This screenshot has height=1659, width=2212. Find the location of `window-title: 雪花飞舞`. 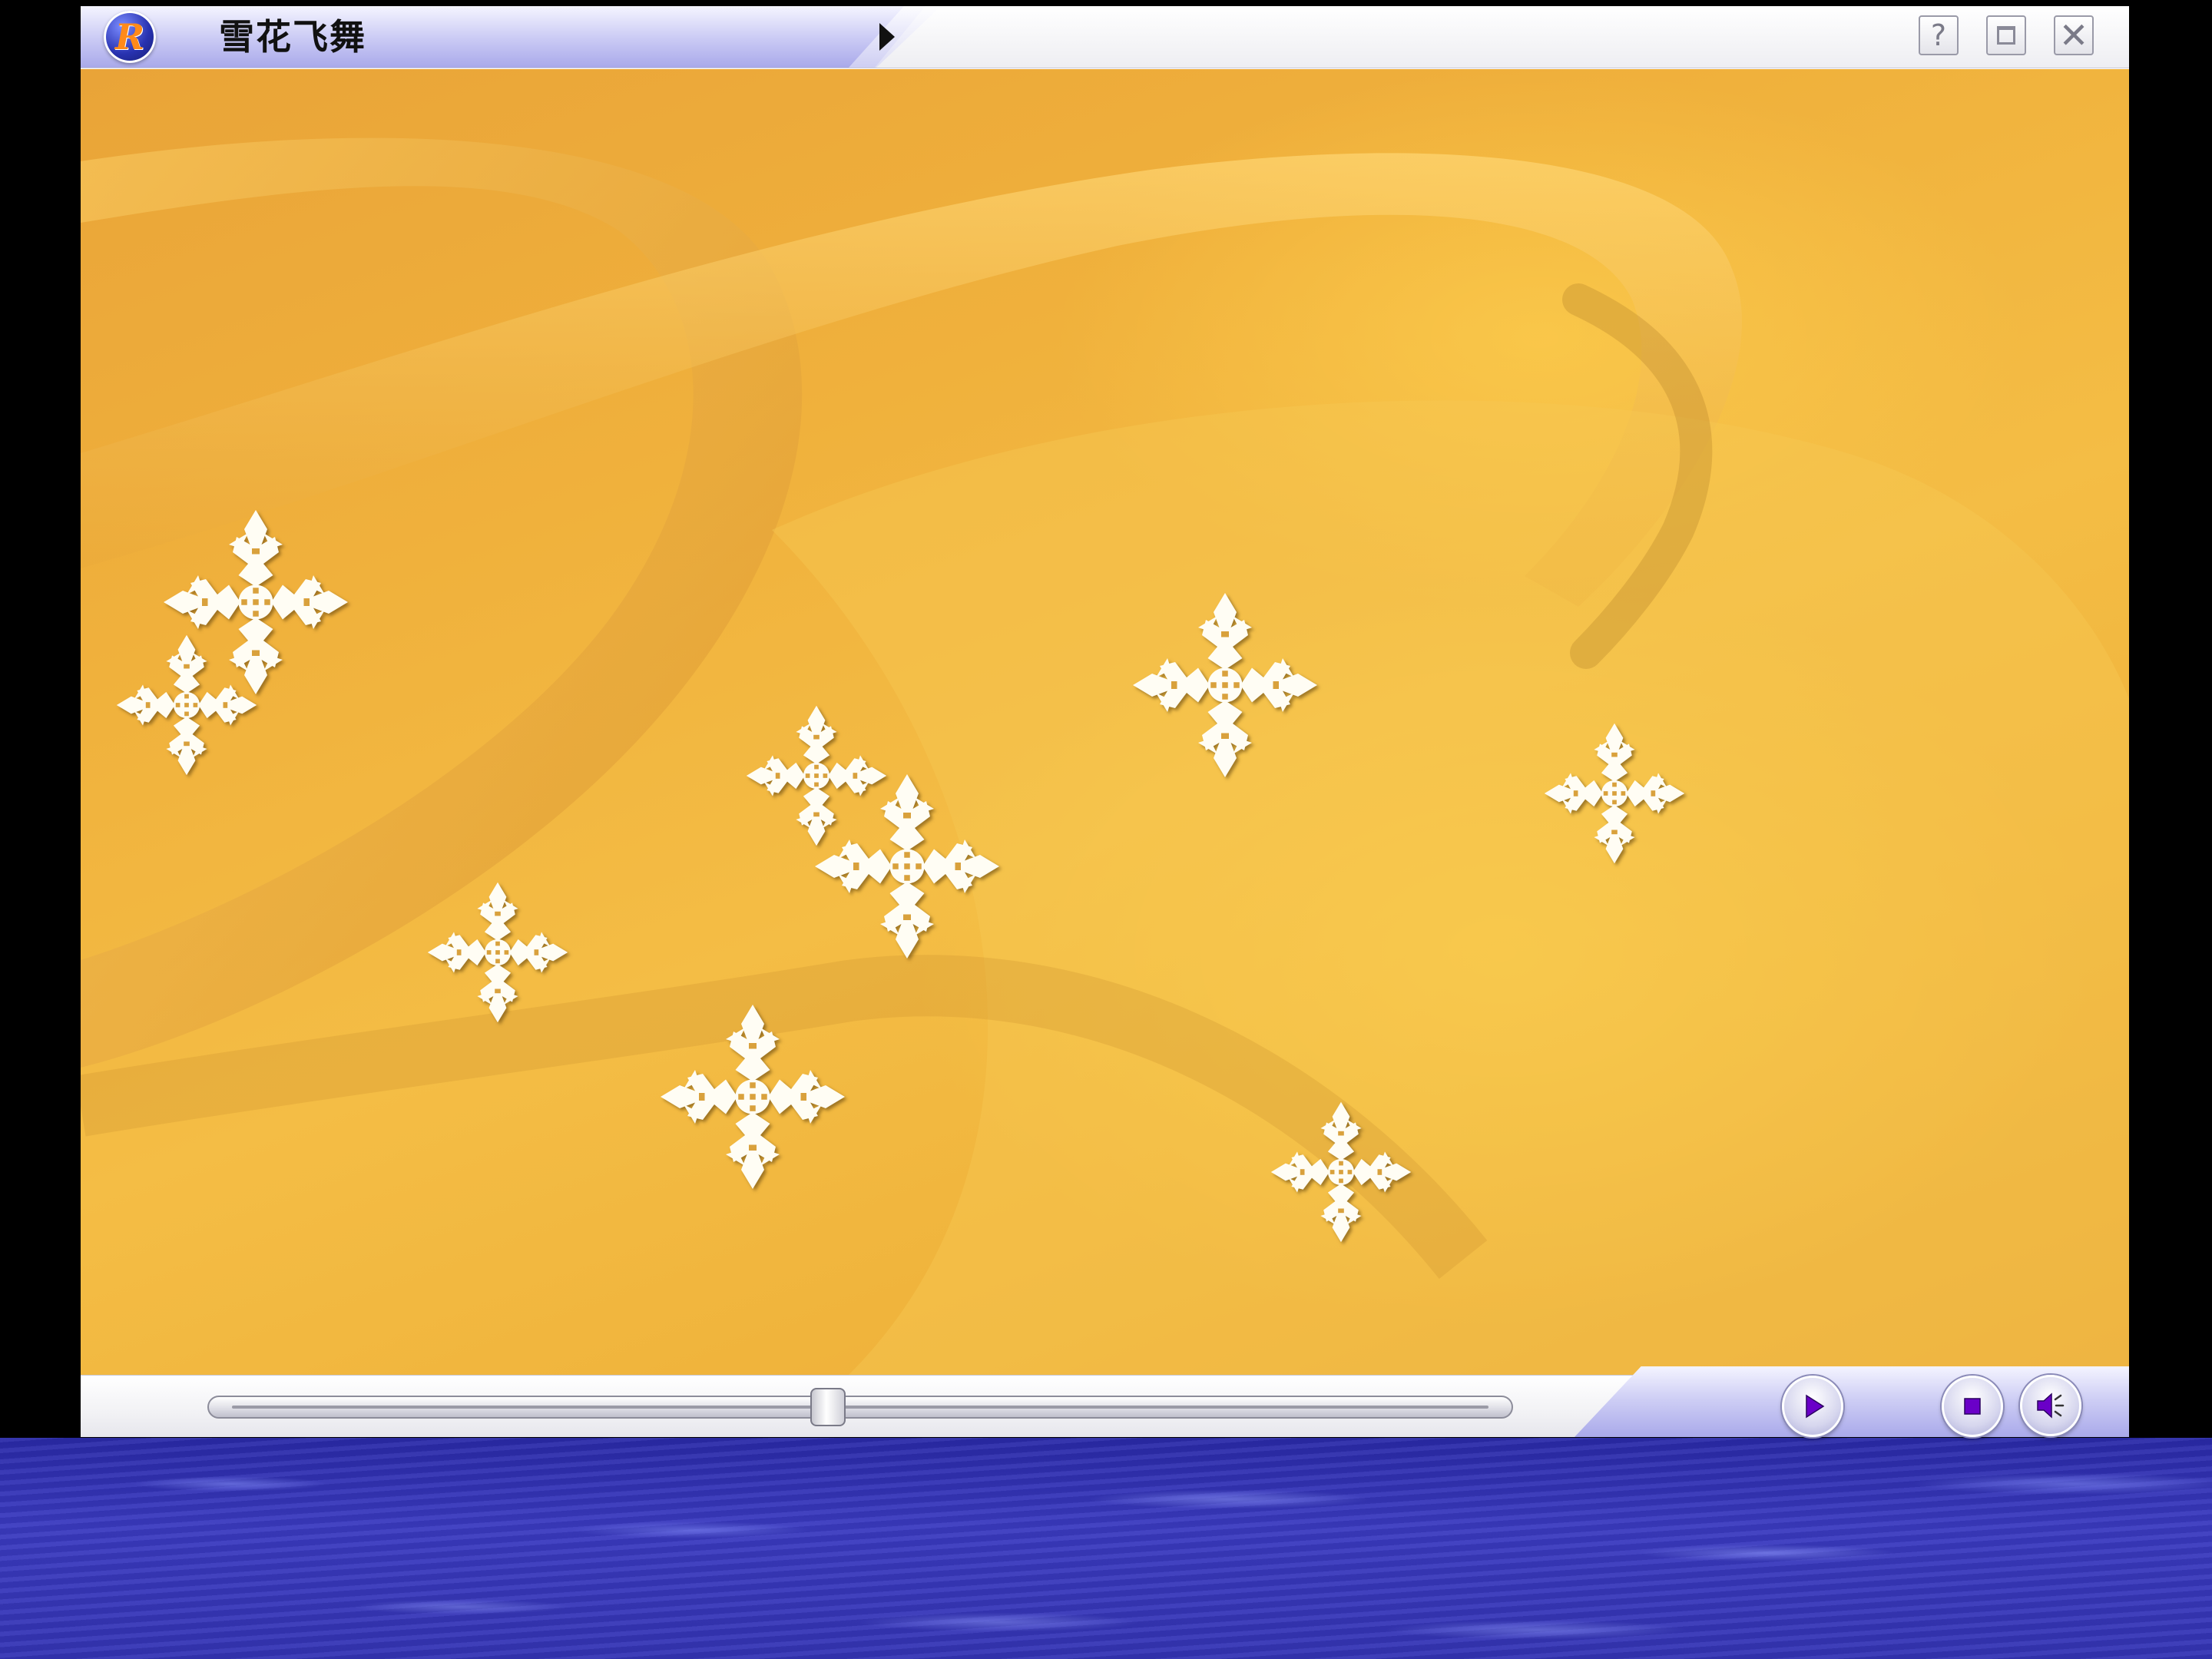

window-title: 雪花飞舞 is located at coordinates (293, 37).